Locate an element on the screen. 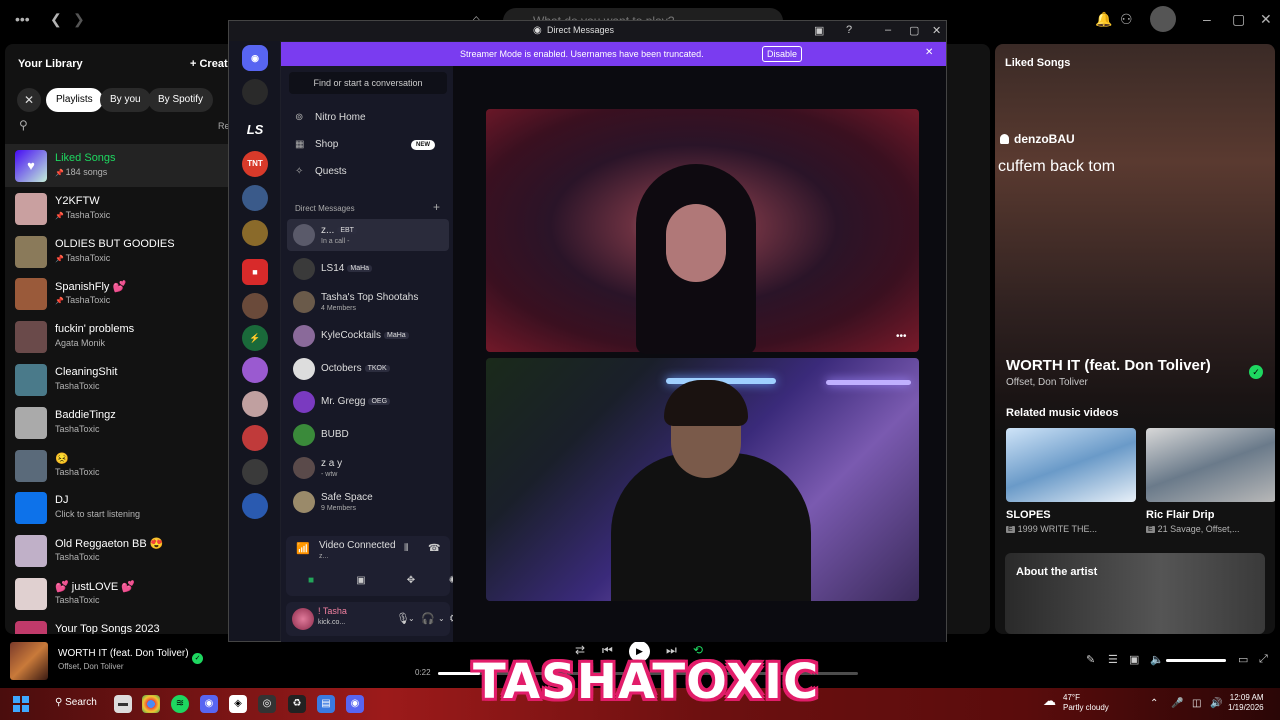 The image size is (1280, 720). avatar is located at coordinates (1163, 19).